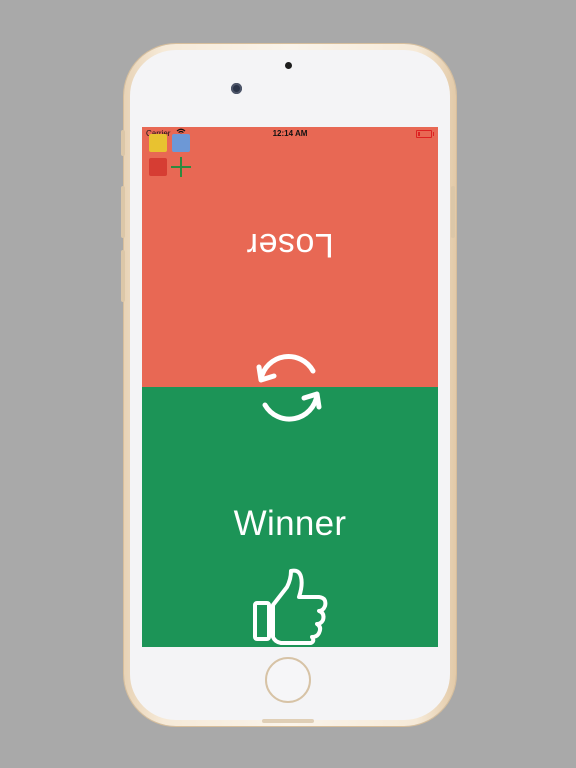 This screenshot has height=768, width=576. I want to click on bottom-edge-detail, so click(288, 721).